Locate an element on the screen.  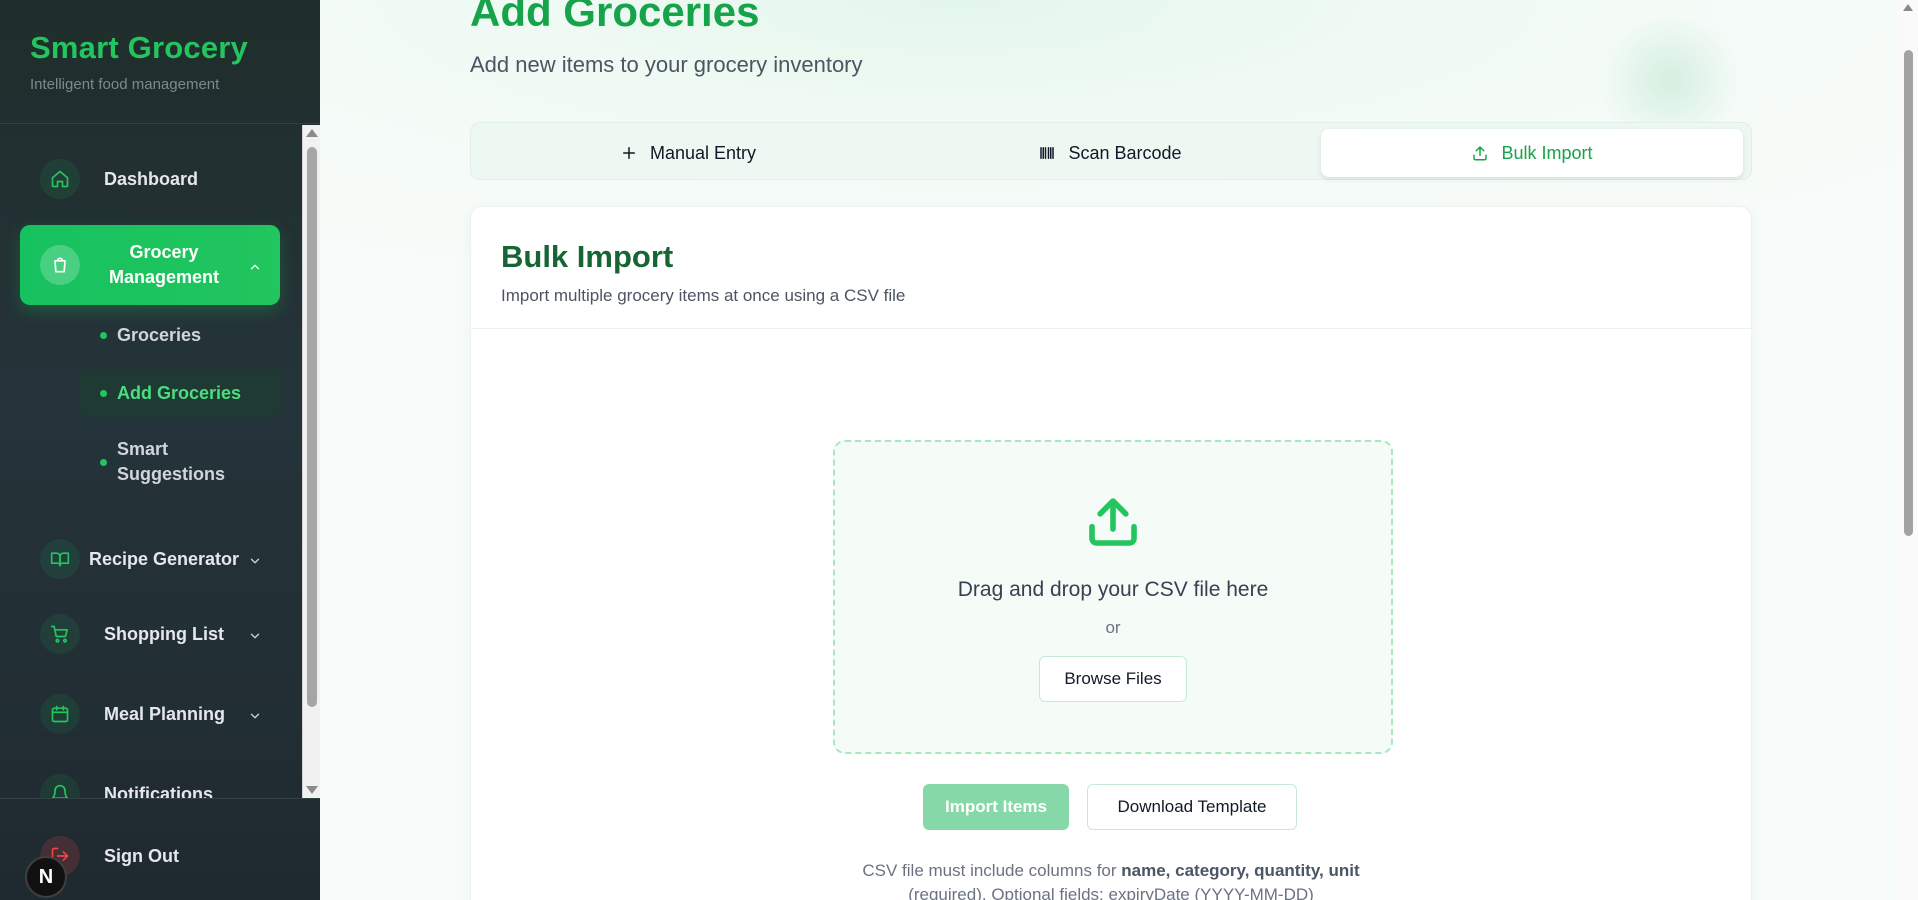
barcode-icon is located at coordinates (1047, 153).